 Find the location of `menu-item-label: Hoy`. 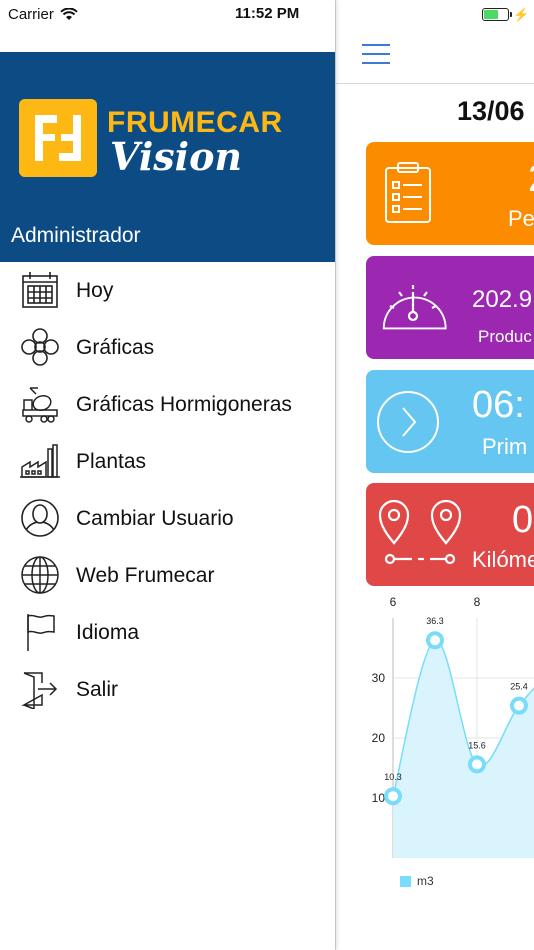

menu-item-label: Hoy is located at coordinates (95, 290).